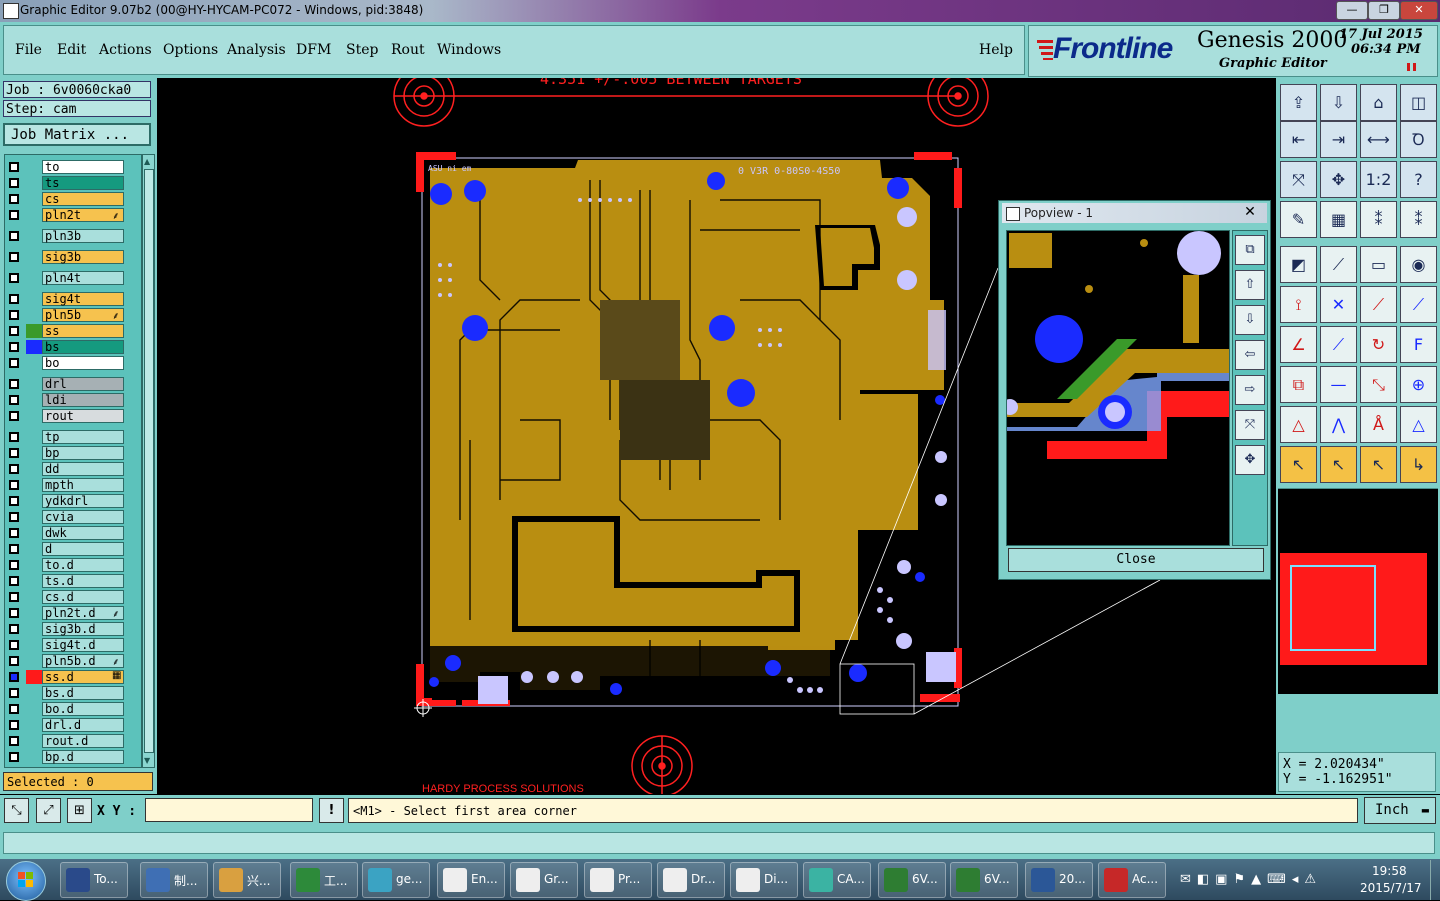 The height and width of the screenshot is (901, 1440). I want to click on layer-row-ldi: ldi, so click(72, 400).